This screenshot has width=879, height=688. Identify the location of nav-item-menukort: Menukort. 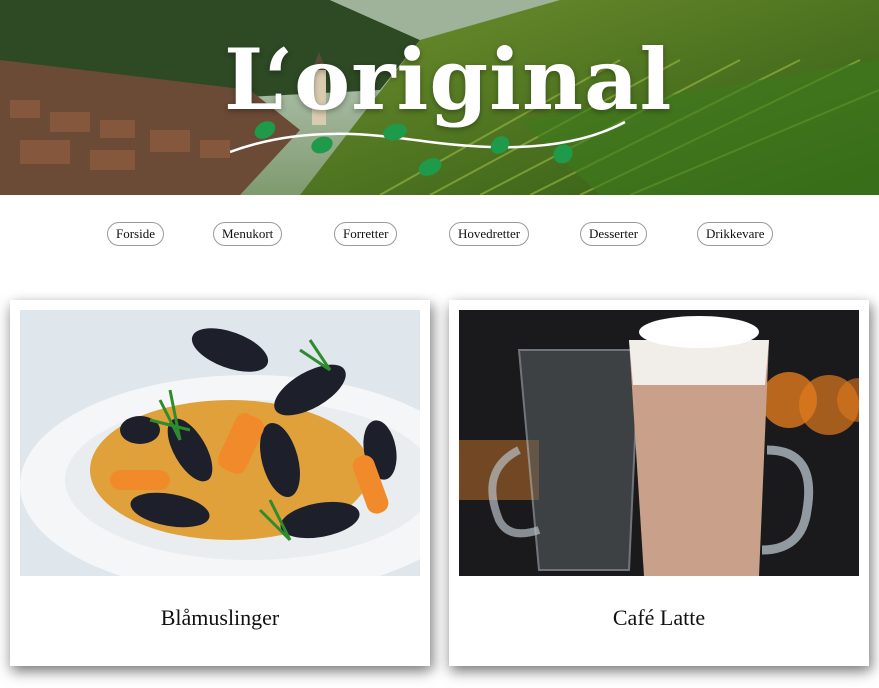
(248, 234).